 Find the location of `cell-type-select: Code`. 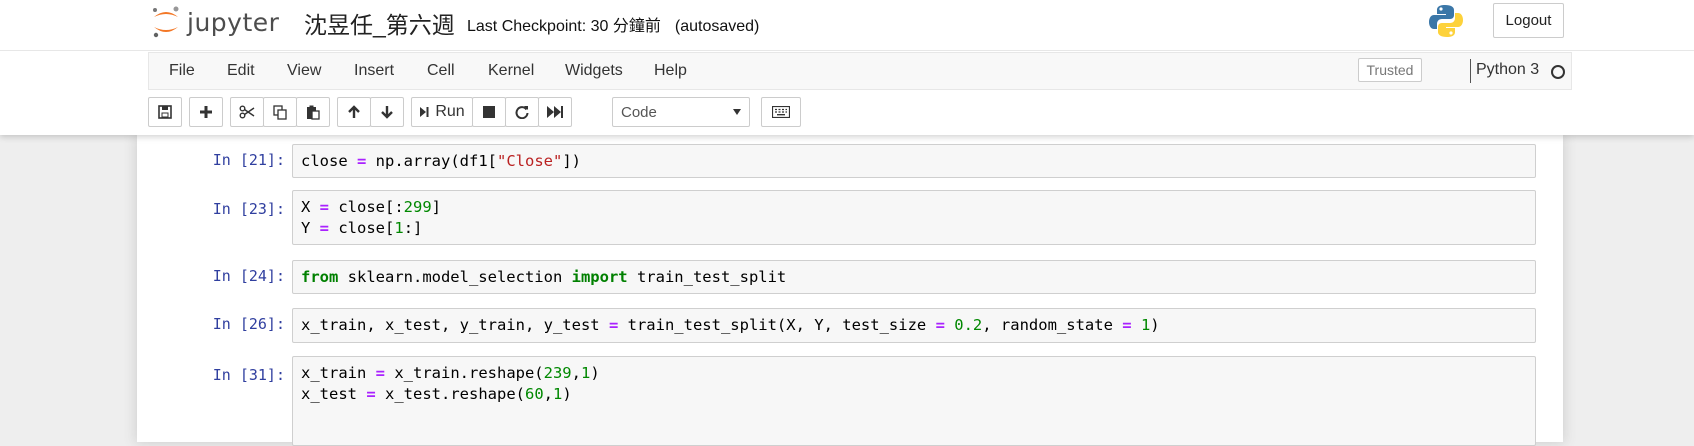

cell-type-select: Code is located at coordinates (681, 112).